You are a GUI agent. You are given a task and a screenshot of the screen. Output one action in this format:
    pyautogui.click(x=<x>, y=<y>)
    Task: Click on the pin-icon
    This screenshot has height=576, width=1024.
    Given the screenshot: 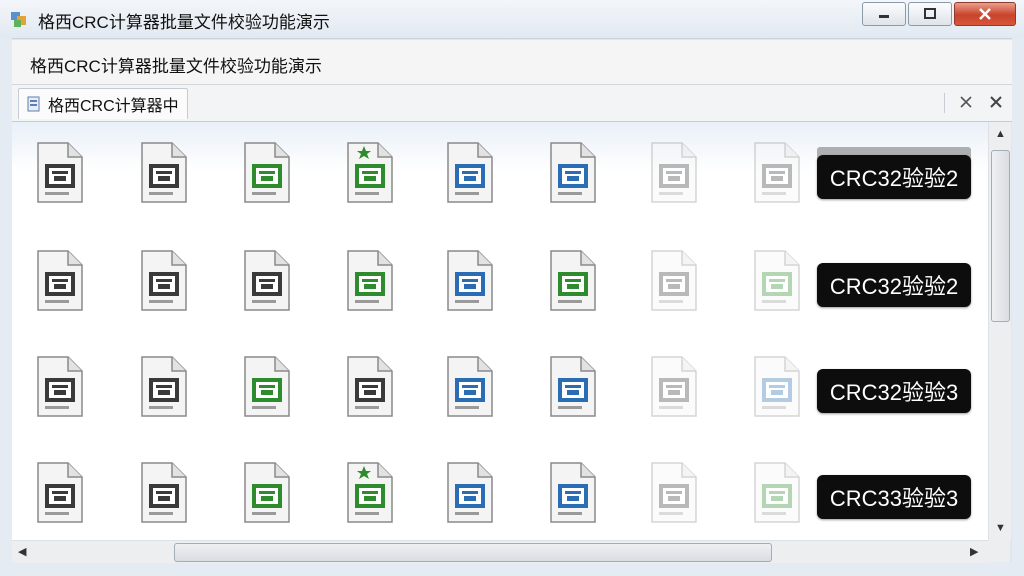 What is the action you would take?
    pyautogui.click(x=966, y=102)
    